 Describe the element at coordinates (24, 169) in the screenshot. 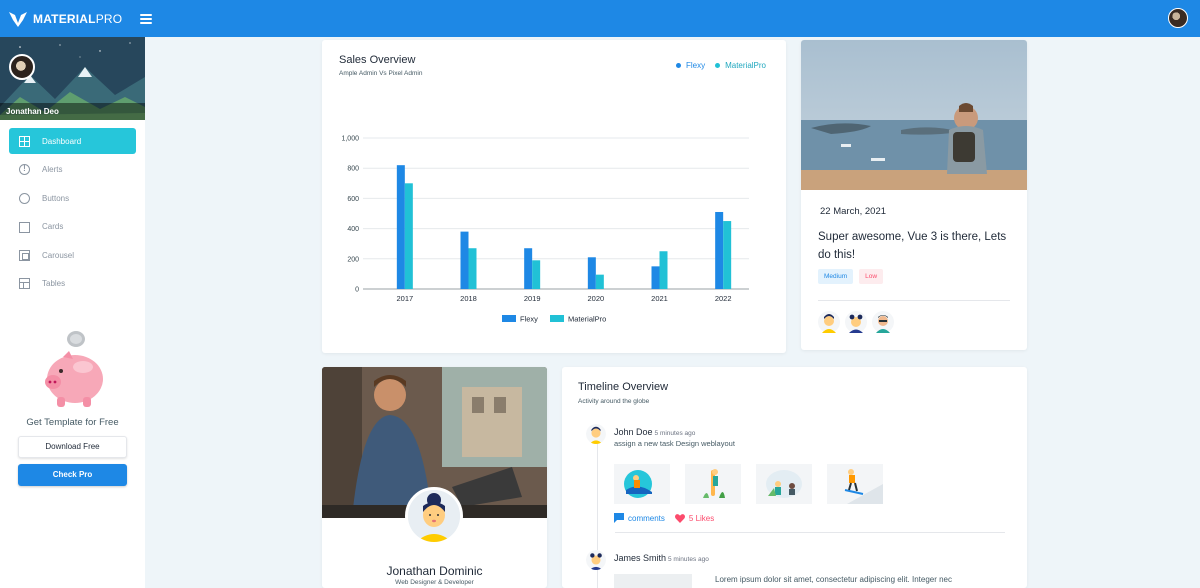

I see `alert-circle-icon` at that location.